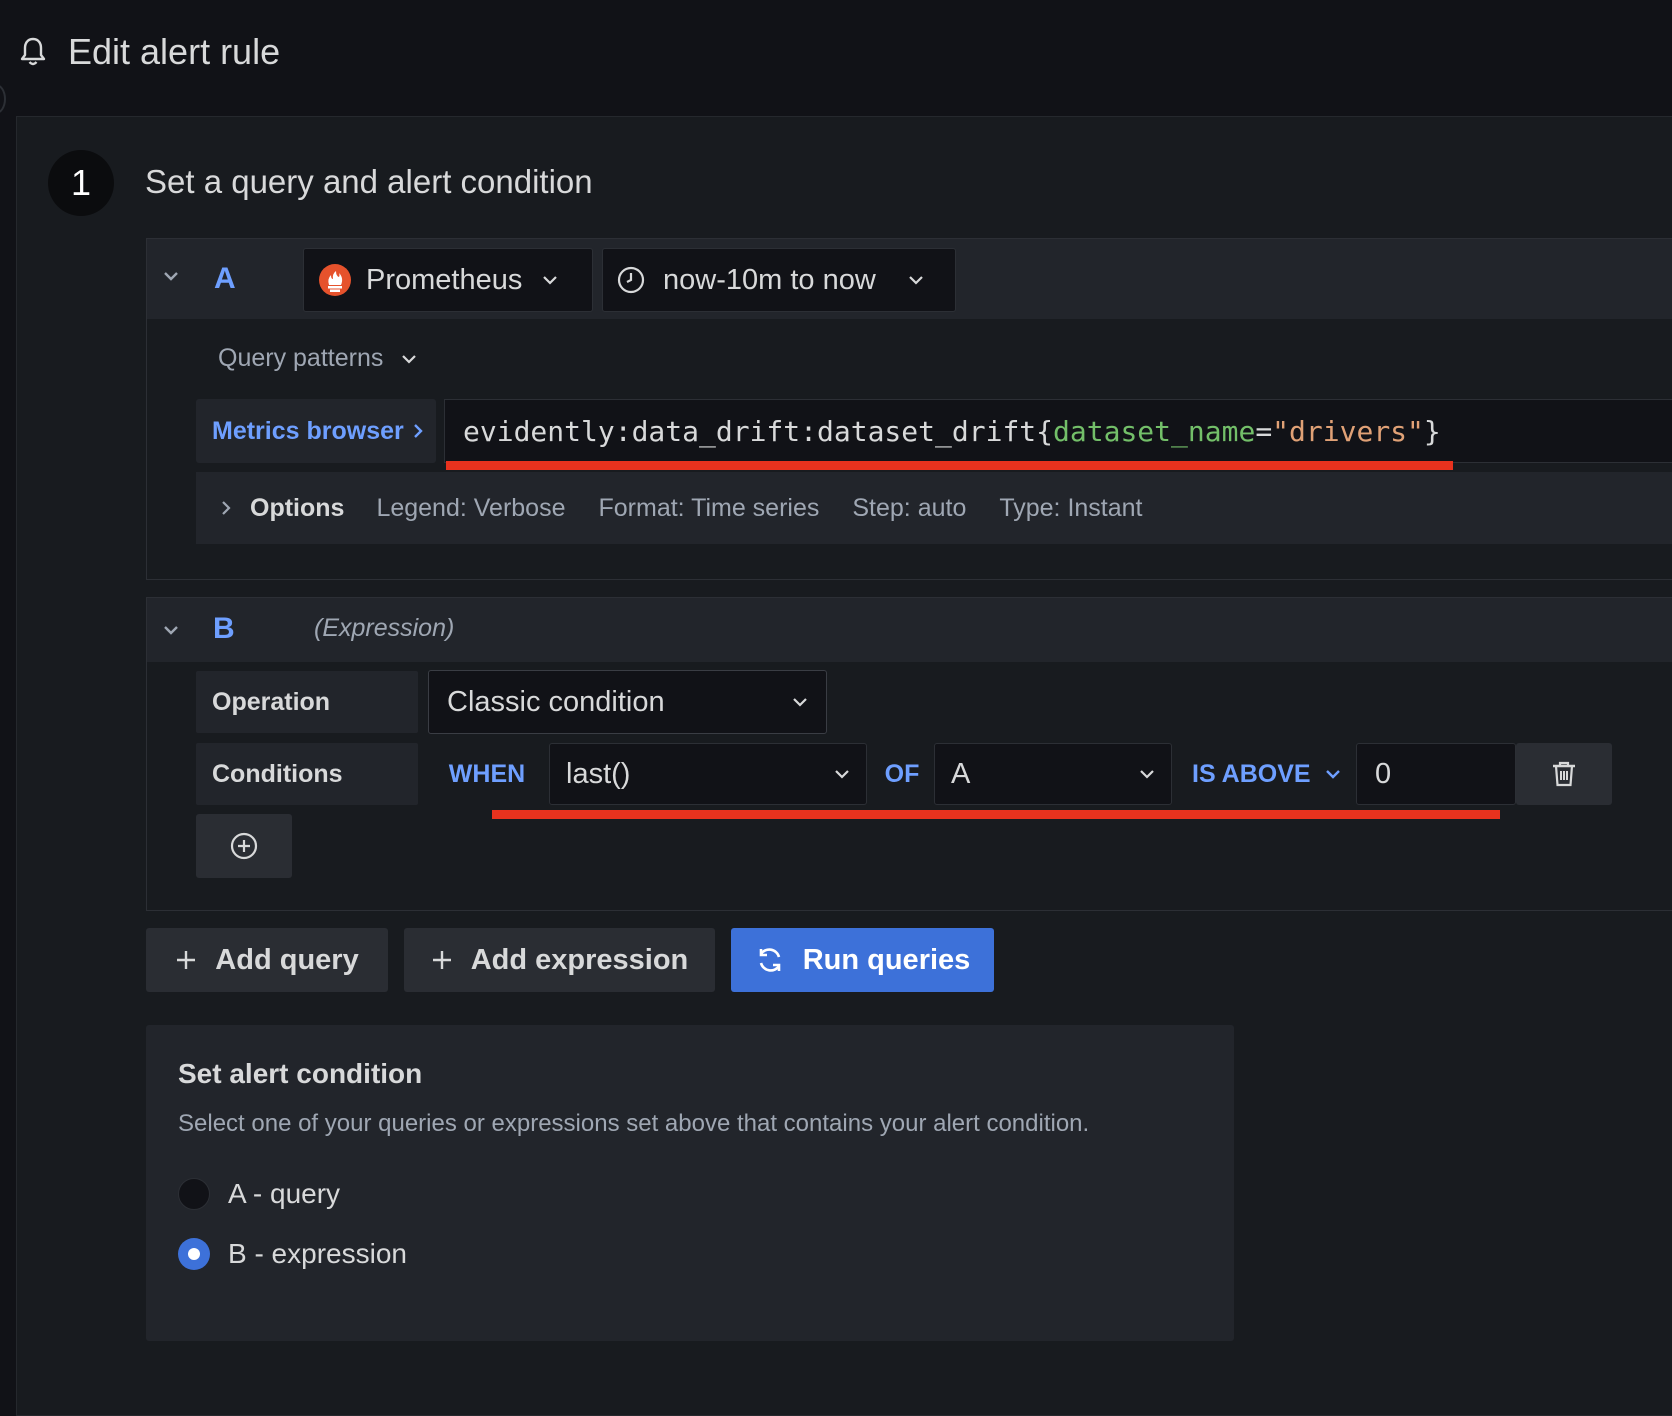  What do you see at coordinates (171, 276) in the screenshot?
I see `collapse-query-a-chevron-icon` at bounding box center [171, 276].